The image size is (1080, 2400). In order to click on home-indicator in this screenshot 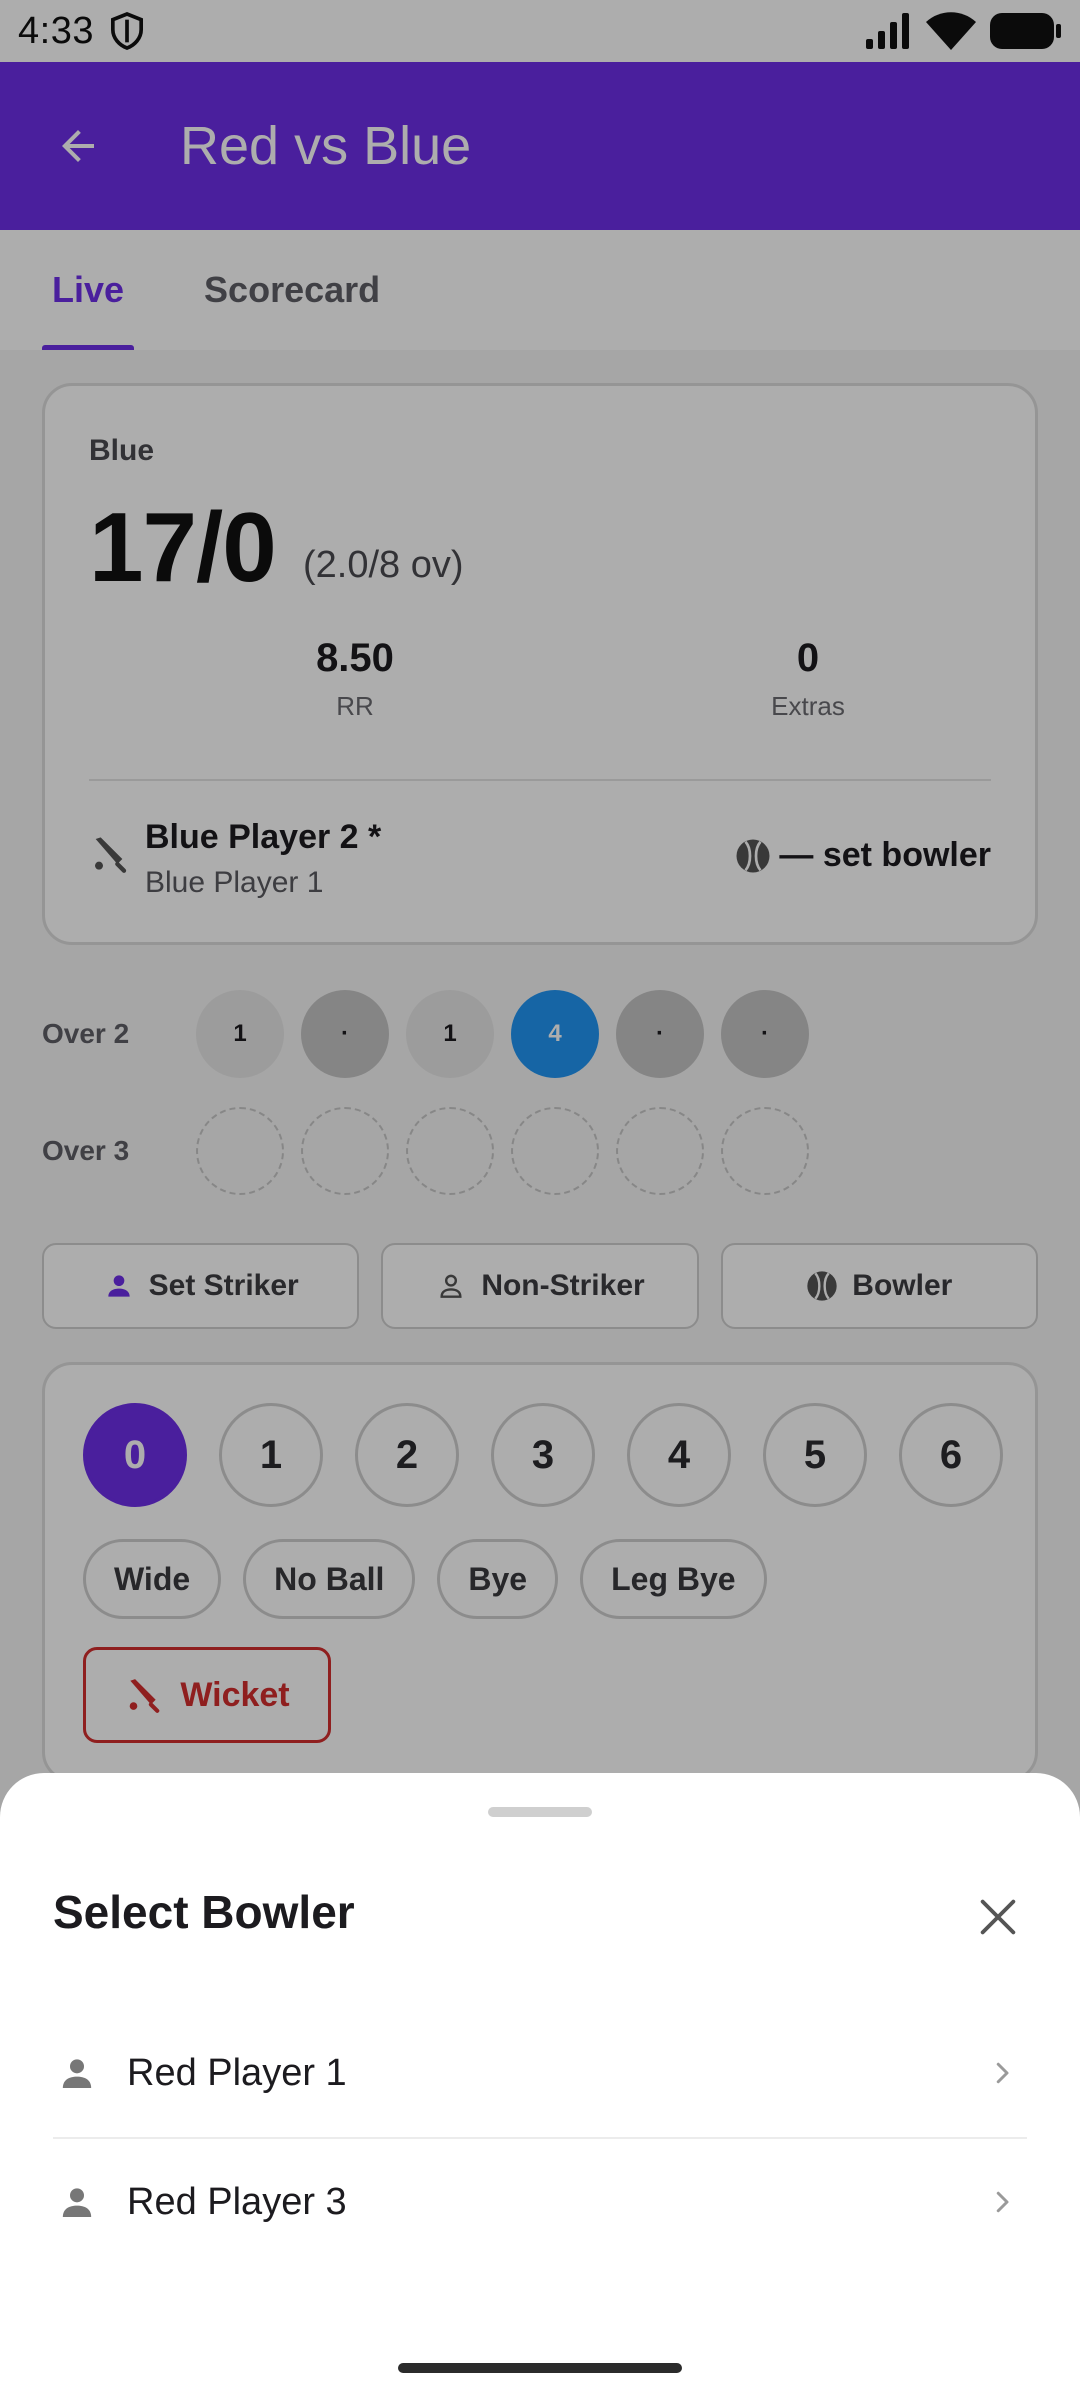, I will do `click(540, 2368)`.